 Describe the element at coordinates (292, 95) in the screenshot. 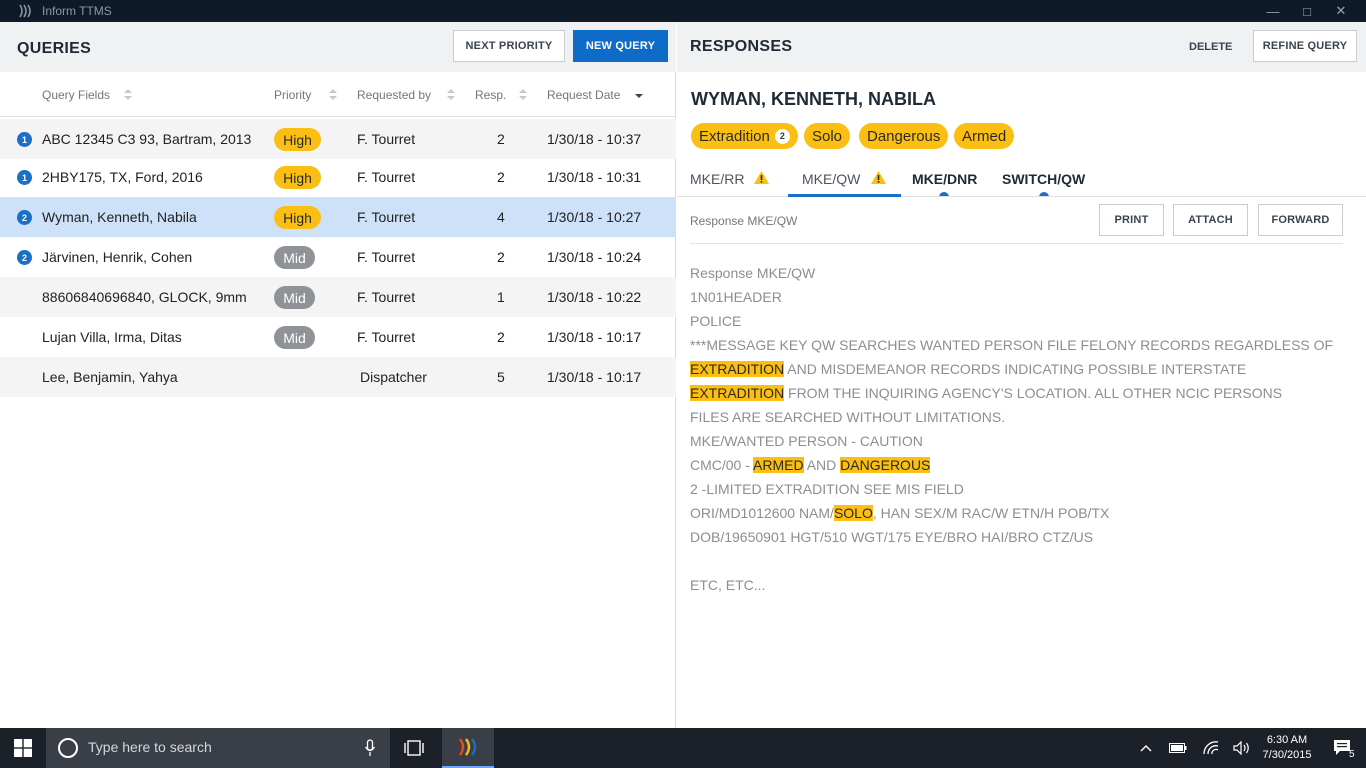

I see `col-priority: Priority` at that location.